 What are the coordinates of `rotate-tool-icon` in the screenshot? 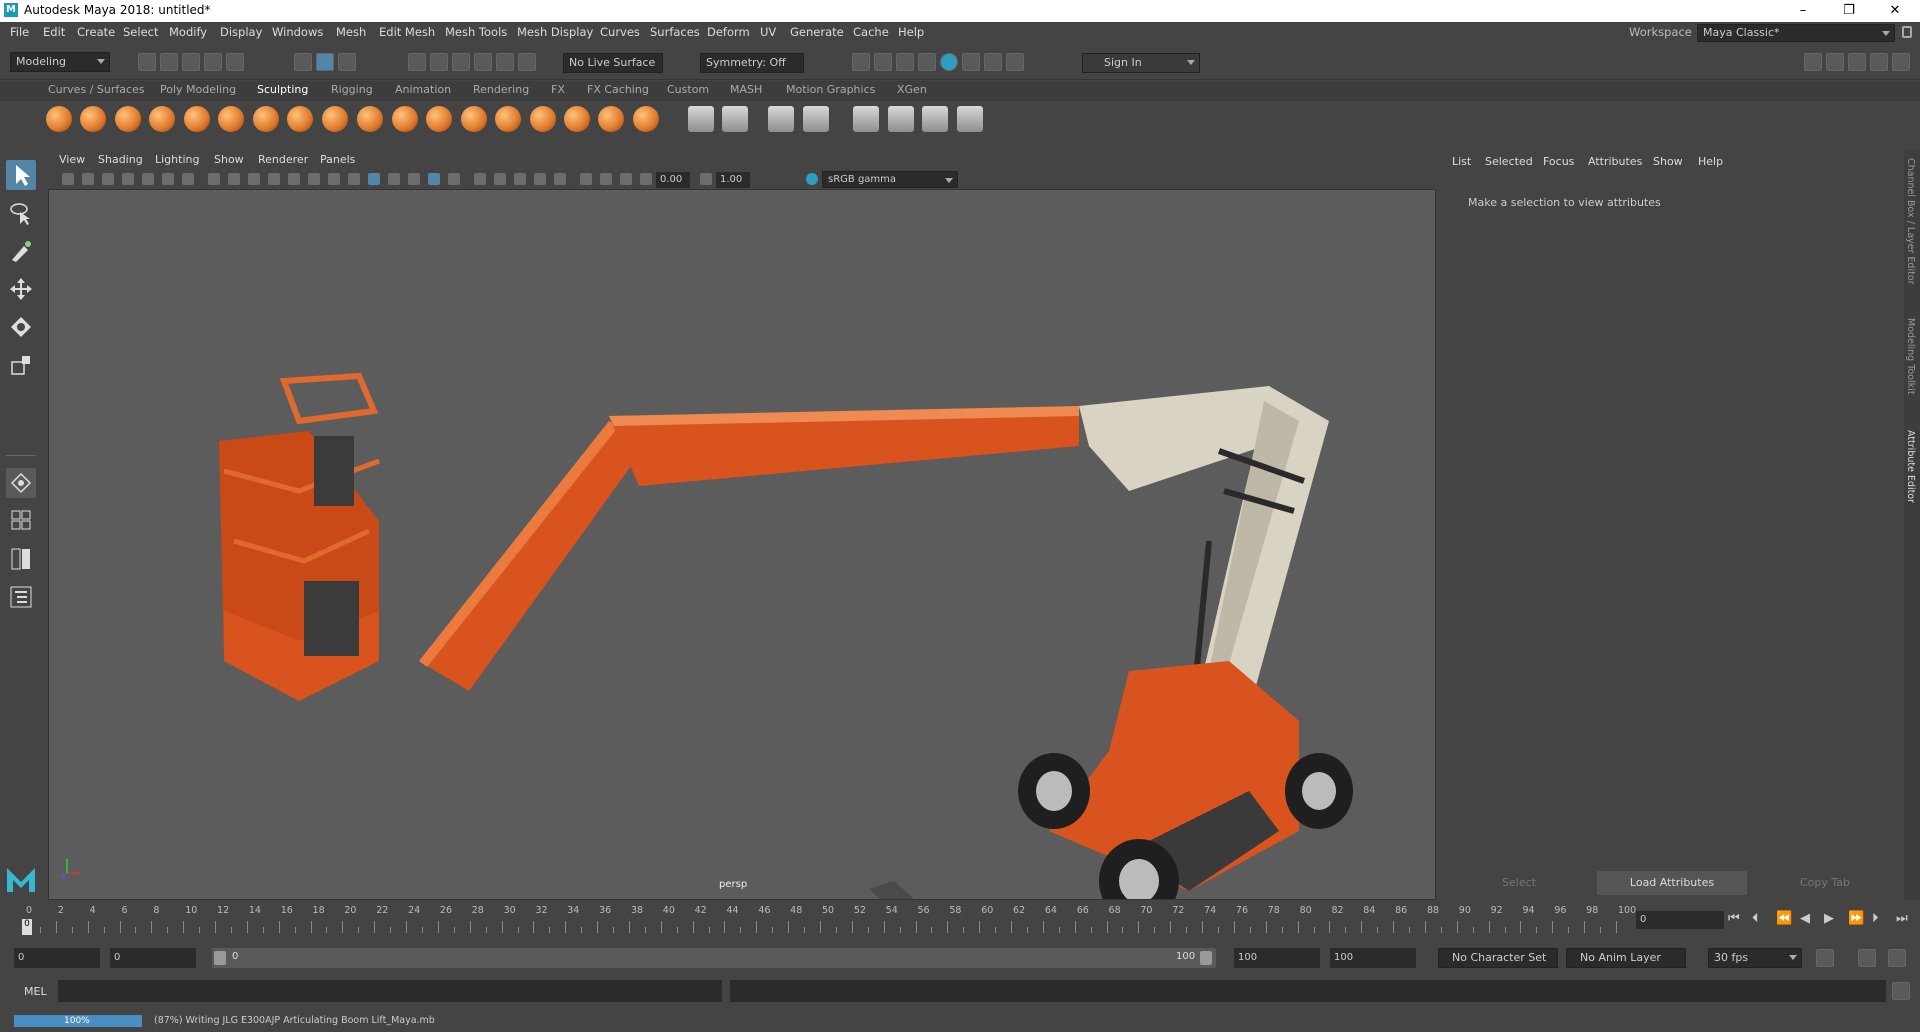 It's located at (21, 327).